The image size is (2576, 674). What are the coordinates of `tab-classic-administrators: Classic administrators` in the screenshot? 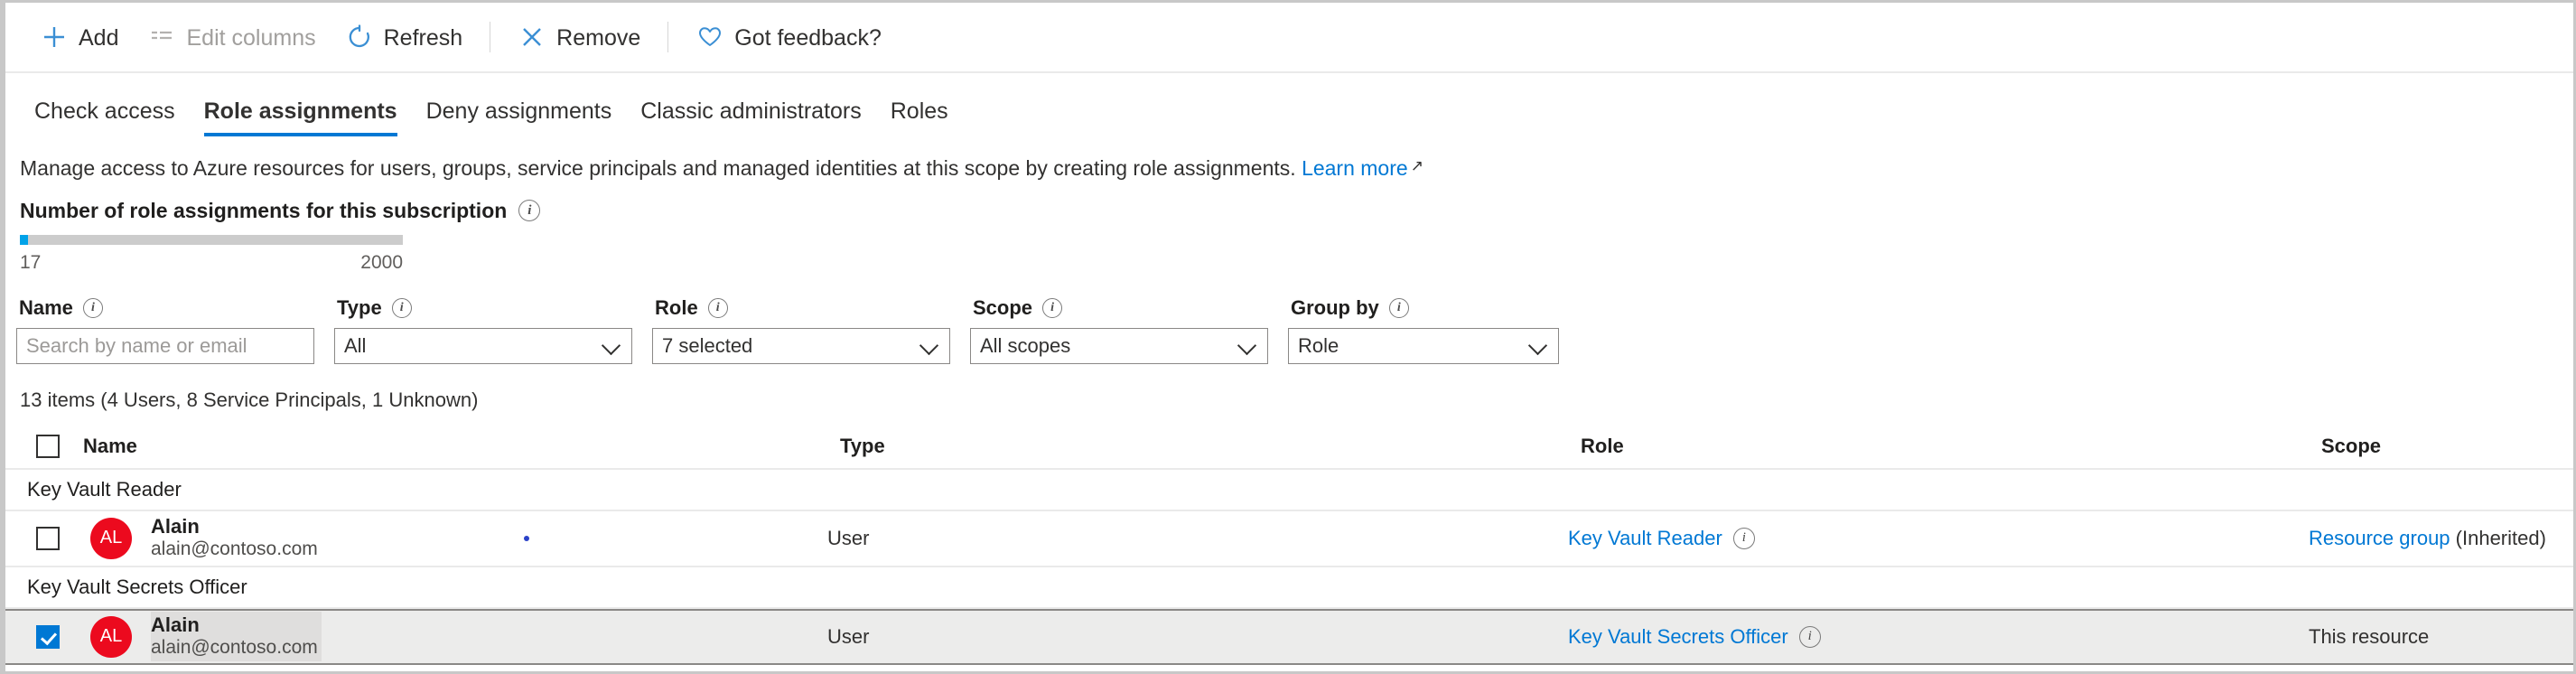 It's located at (751, 117).